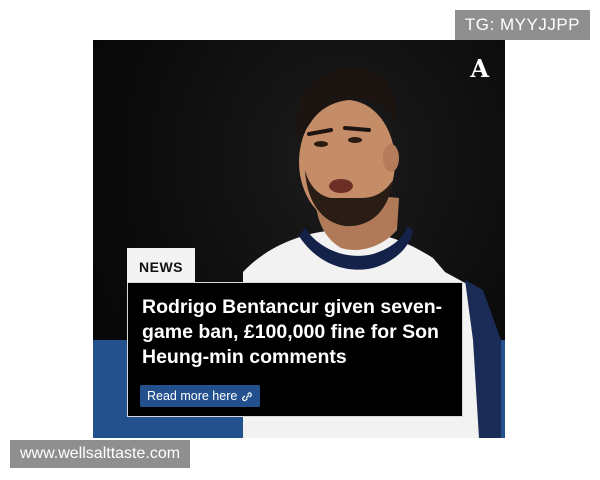 The image size is (600, 480). I want to click on news-tag: NEWS, so click(161, 266).